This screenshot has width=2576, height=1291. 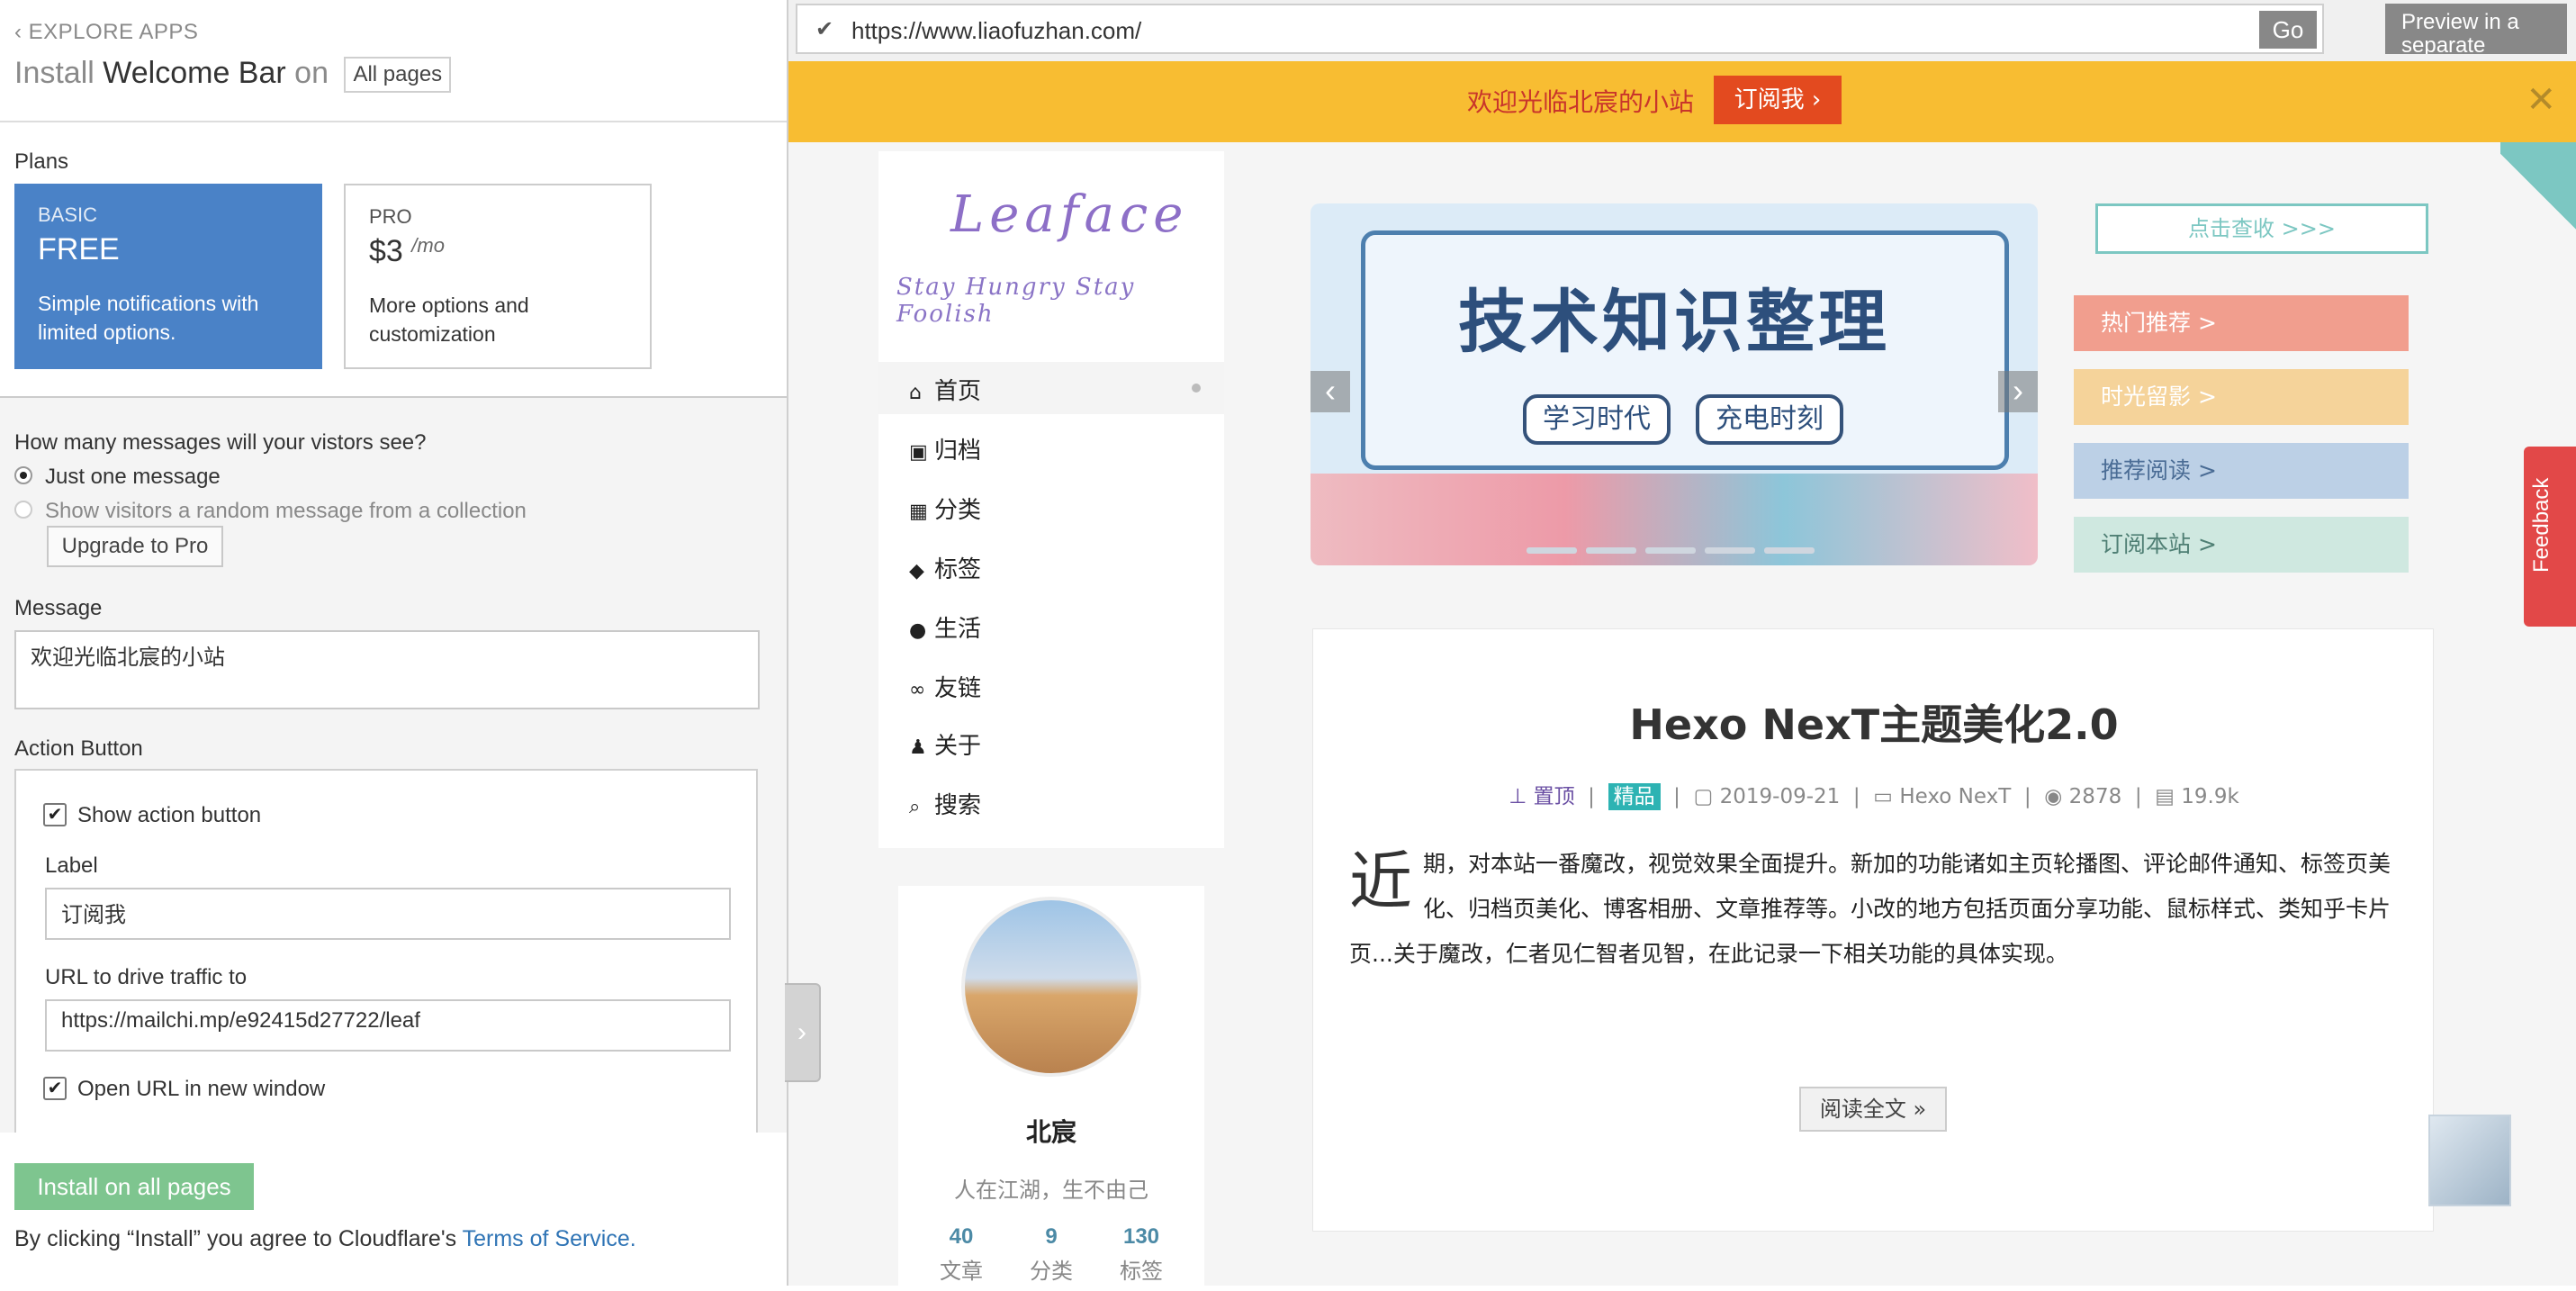 What do you see at coordinates (2018, 391) in the screenshot?
I see `carousel-next-icon: ›` at bounding box center [2018, 391].